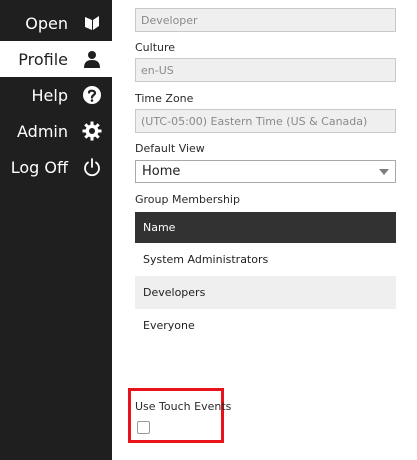 Image resolution: width=417 pixels, height=460 pixels. Describe the element at coordinates (43, 59) in the screenshot. I see `nav-profile-label: Profile` at that location.